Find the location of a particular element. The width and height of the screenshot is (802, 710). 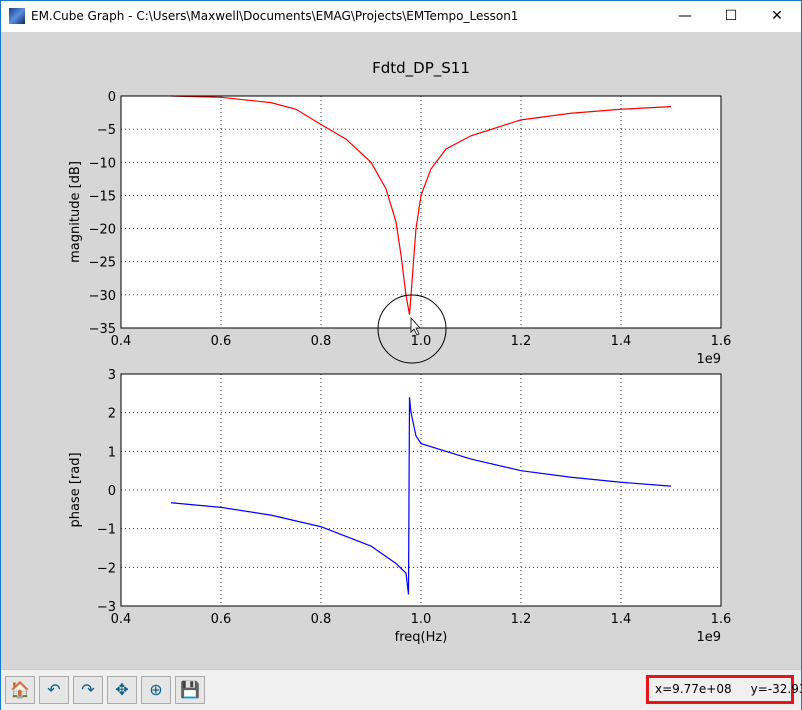

forward-icon: ↷ is located at coordinates (88, 689).